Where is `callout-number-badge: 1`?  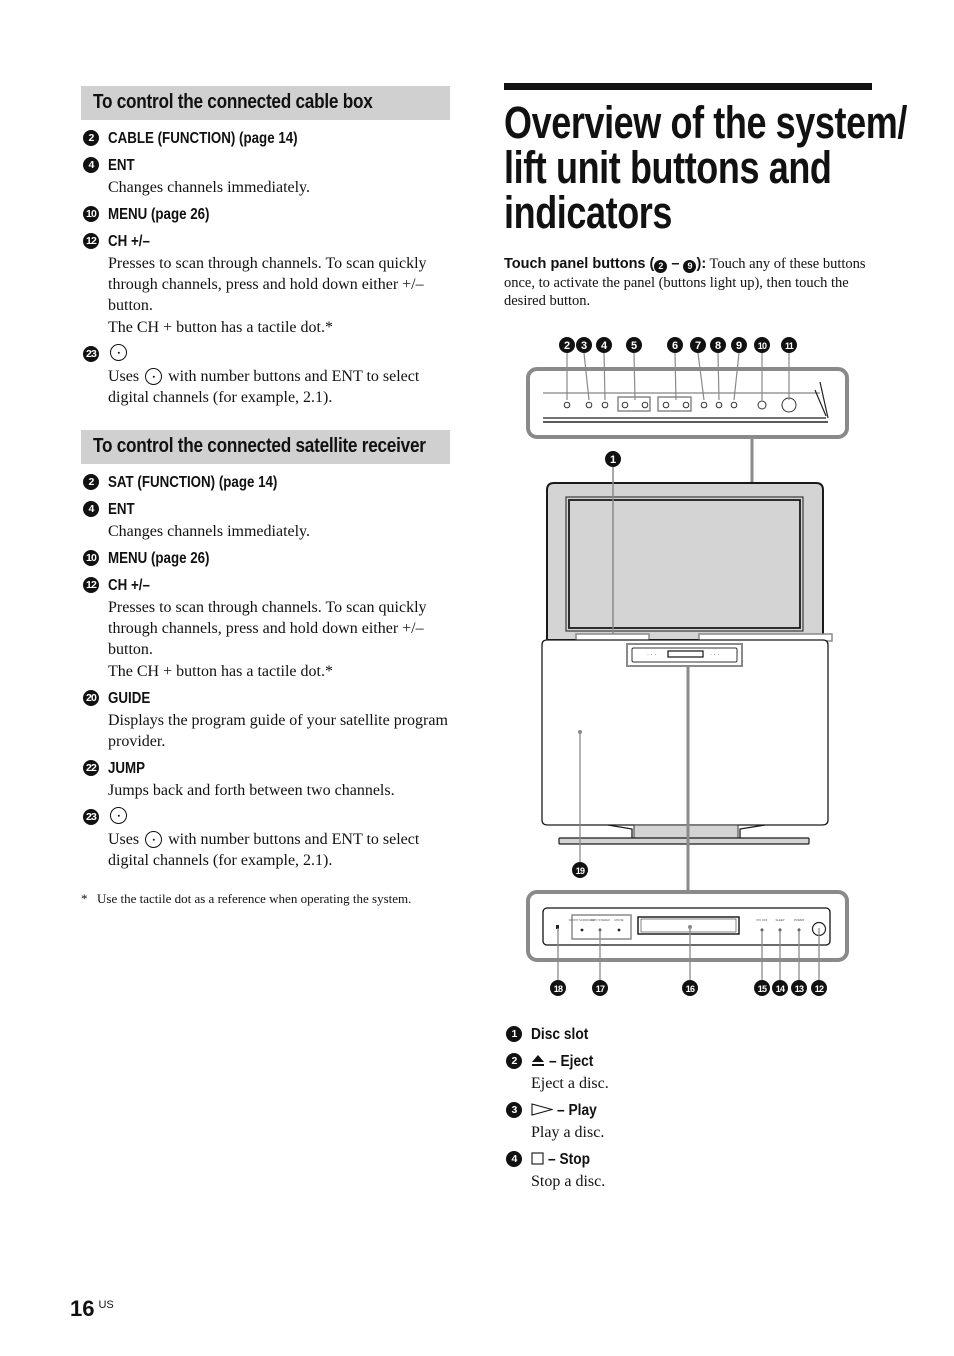
callout-number-badge: 1 is located at coordinates (514, 1034).